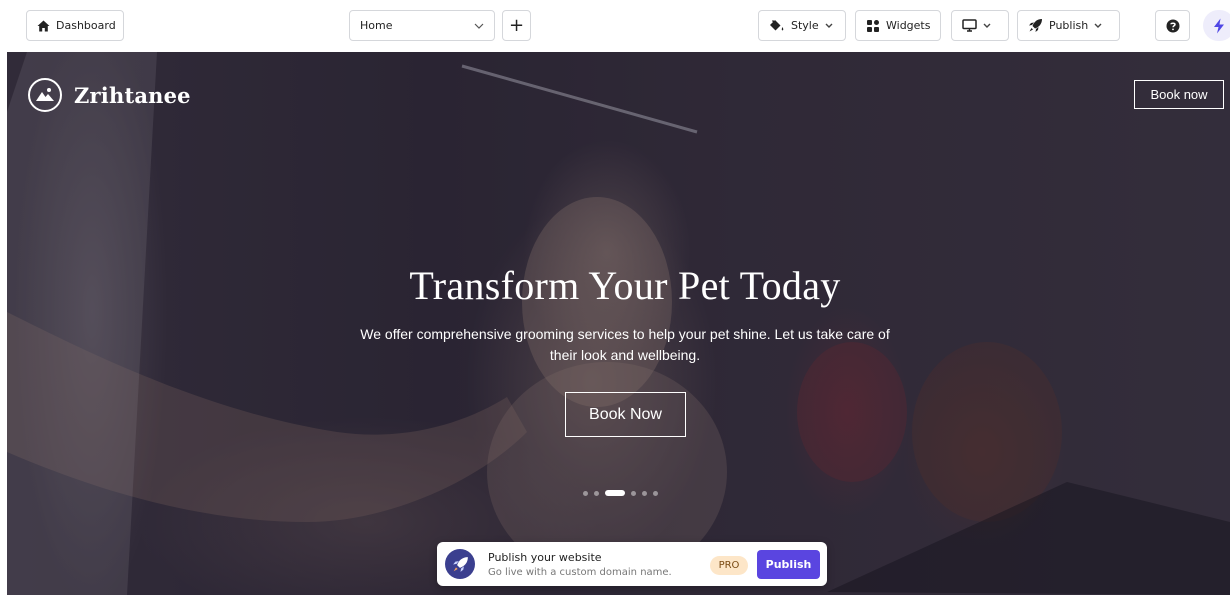 The width and height of the screenshot is (1230, 595). I want to click on publish-banner-title: Publish your website, so click(545, 557).